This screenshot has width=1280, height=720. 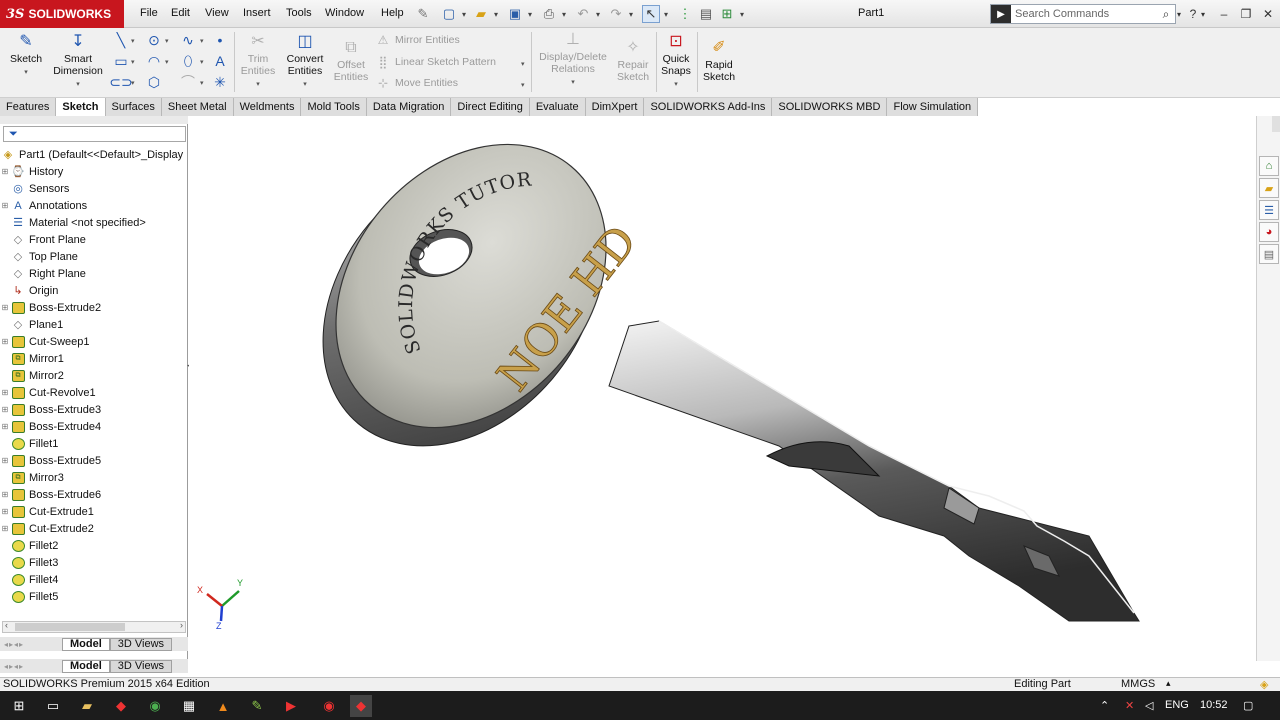 I want to click on tab-surfaces: Surfaces, so click(x=133, y=107).